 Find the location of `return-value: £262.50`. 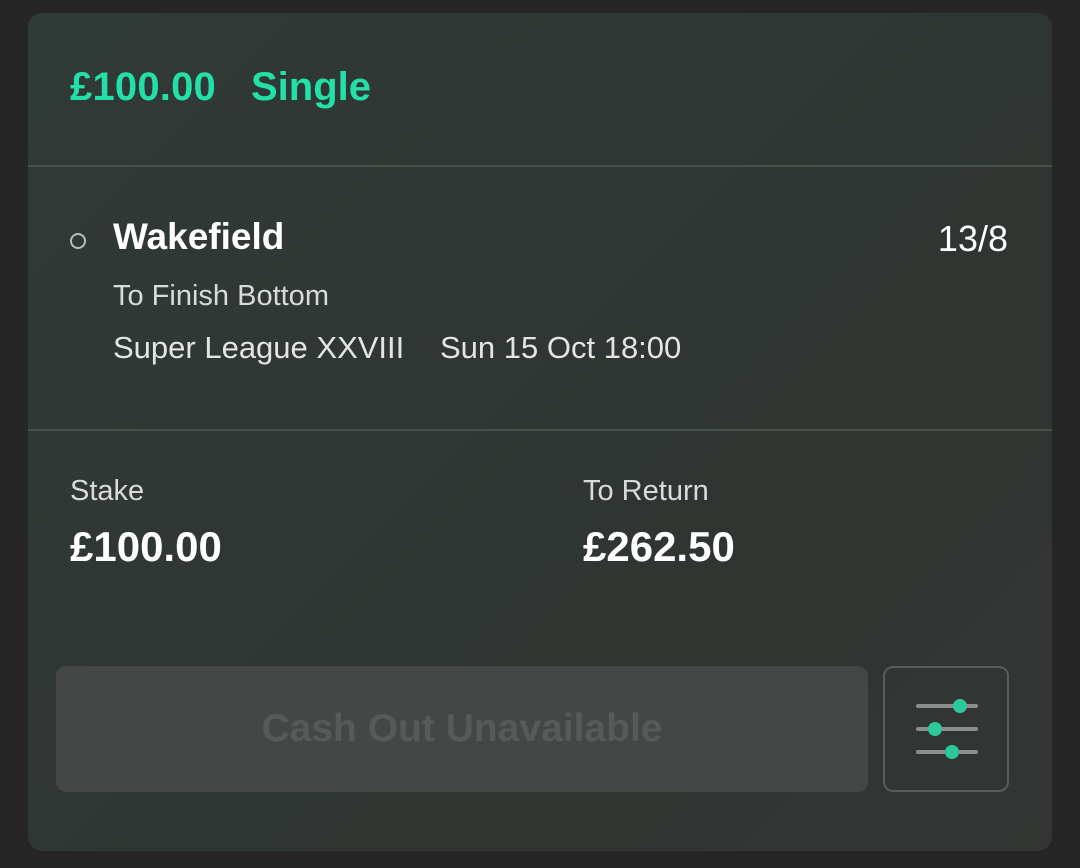

return-value: £262.50 is located at coordinates (659, 546).